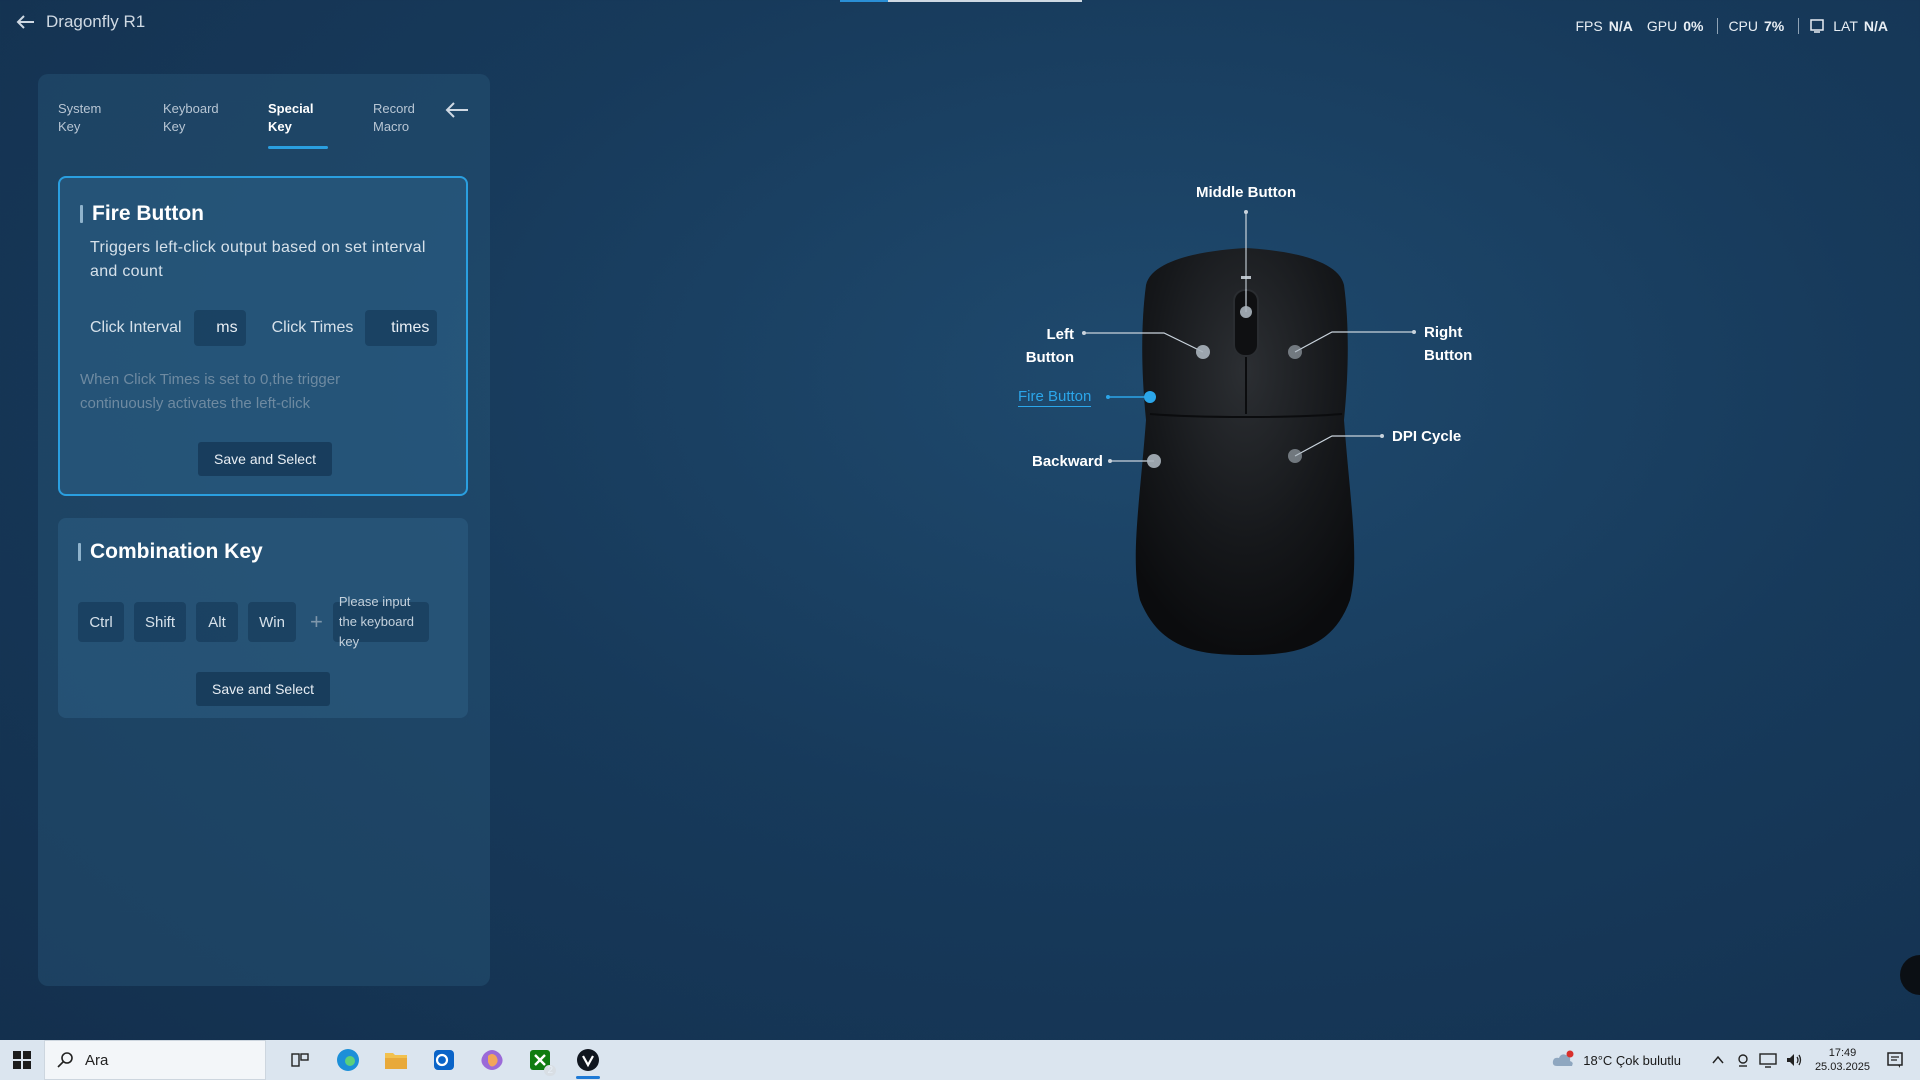  I want to click on tab-system-key: System Key, so click(88, 118).